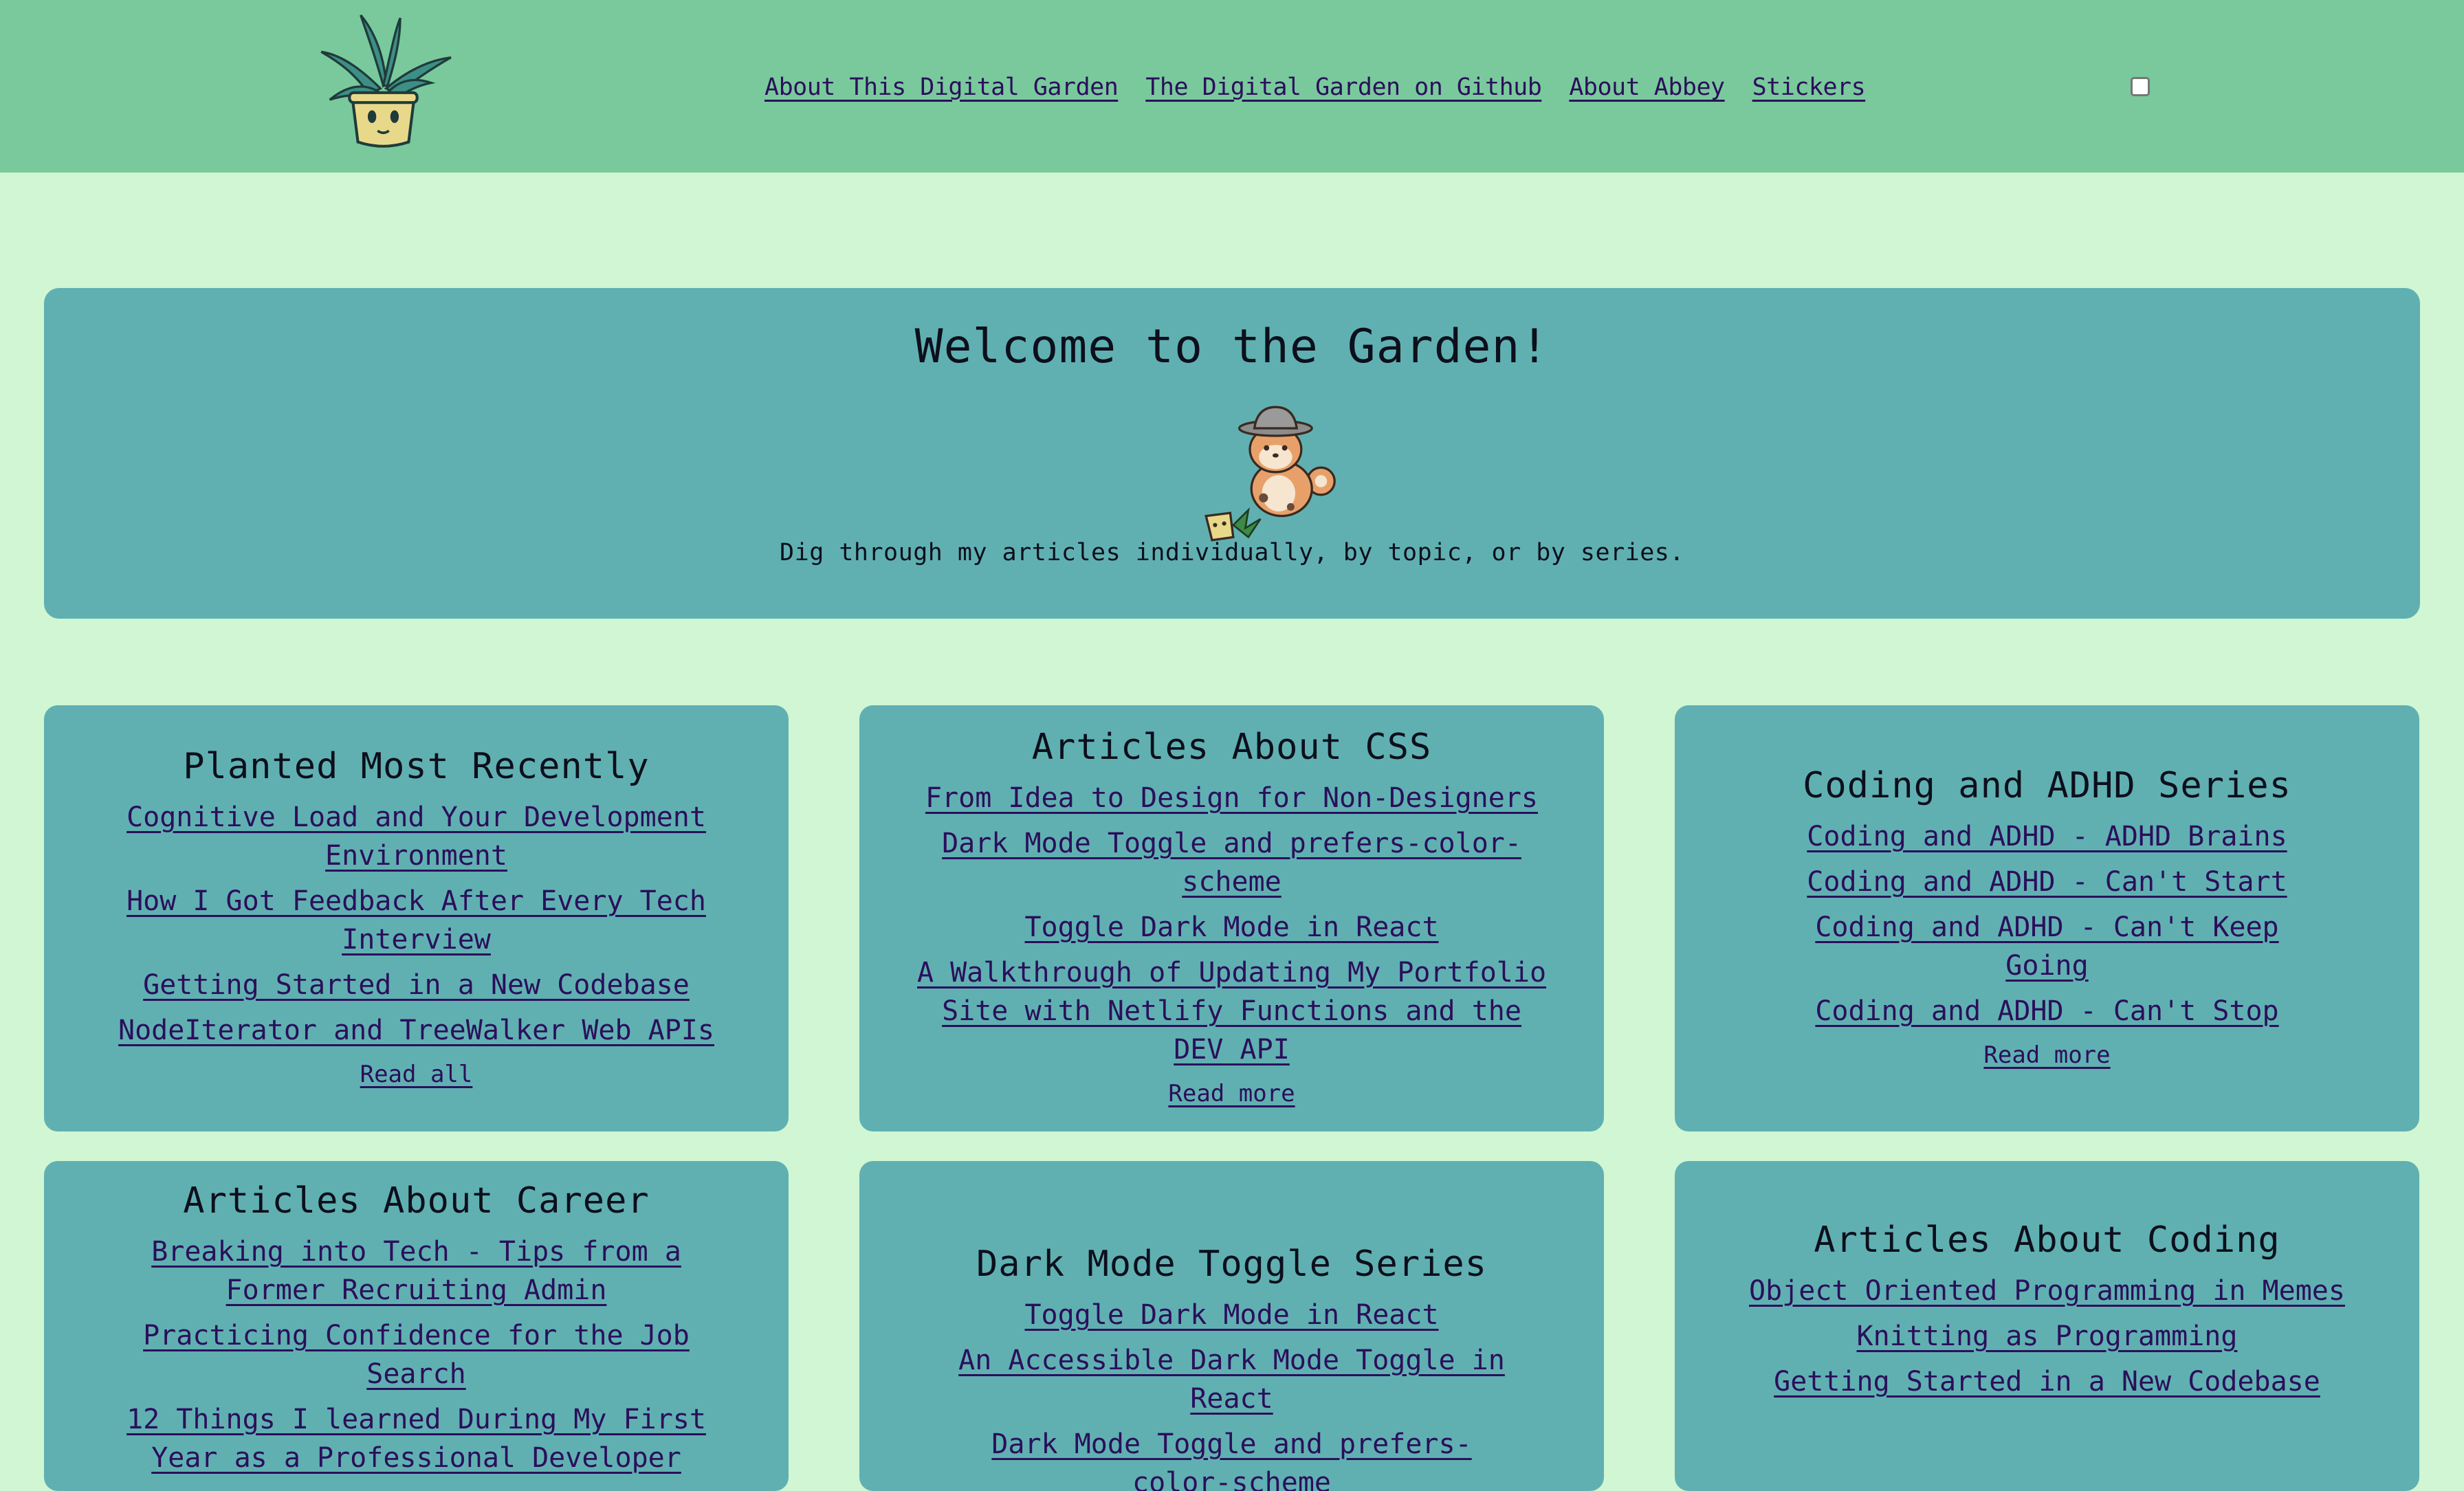  What do you see at coordinates (2047, 785) in the screenshot?
I see `card-title: Coding and ADHD Series` at bounding box center [2047, 785].